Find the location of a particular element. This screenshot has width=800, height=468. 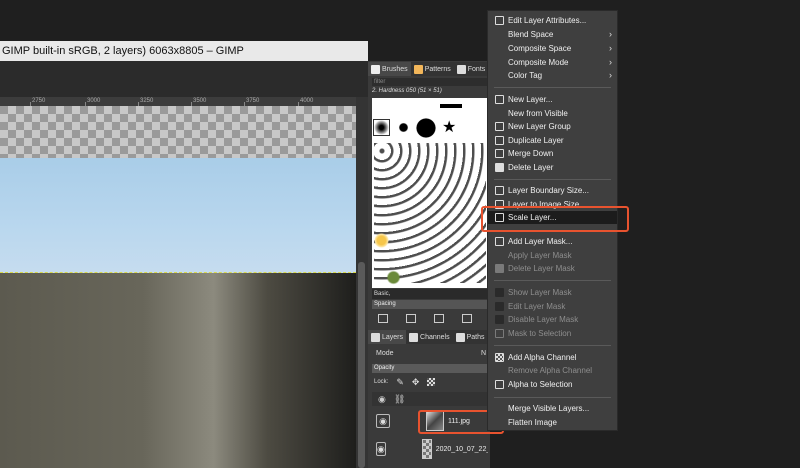

highlight-box-scale-layer is located at coordinates (555, 219).